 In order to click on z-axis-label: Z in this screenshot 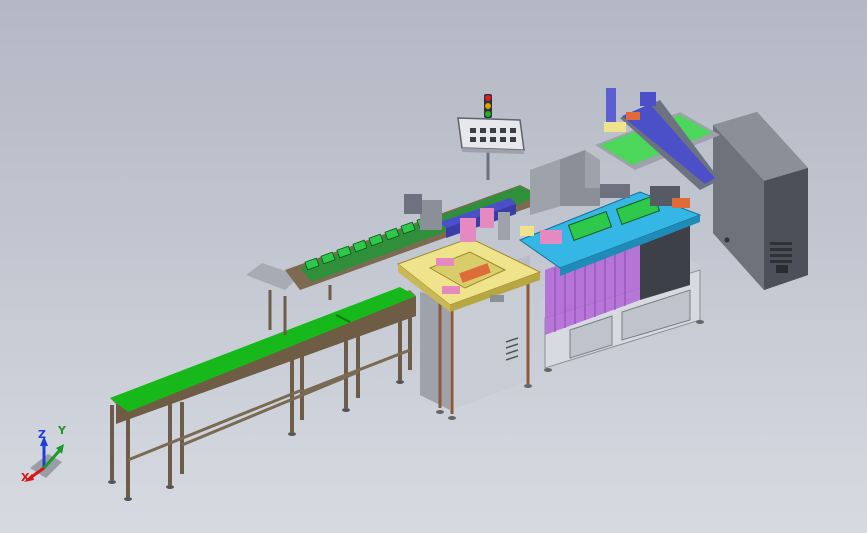, I will do `click(42, 434)`.